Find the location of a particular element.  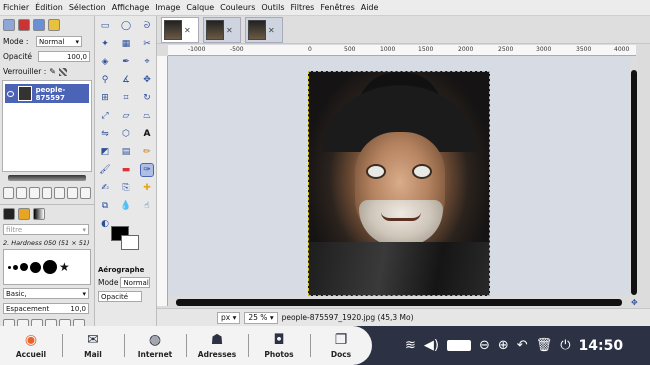

fuzzy-select-icon: ✦ is located at coordinates (105, 44).